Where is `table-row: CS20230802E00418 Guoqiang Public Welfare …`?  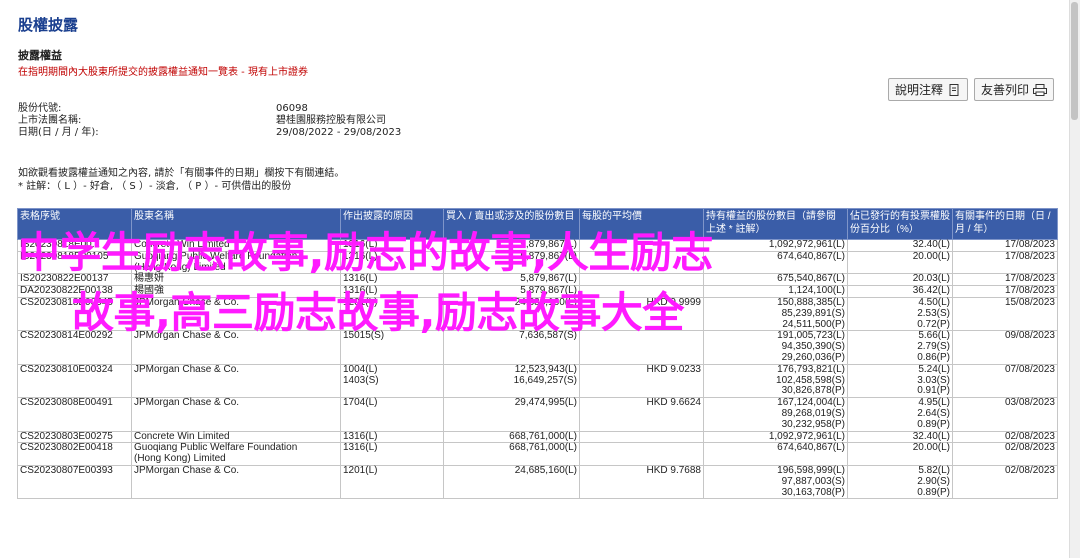
table-row: CS20230802E00418 Guoqiang Public Welfare … is located at coordinates (537, 454).